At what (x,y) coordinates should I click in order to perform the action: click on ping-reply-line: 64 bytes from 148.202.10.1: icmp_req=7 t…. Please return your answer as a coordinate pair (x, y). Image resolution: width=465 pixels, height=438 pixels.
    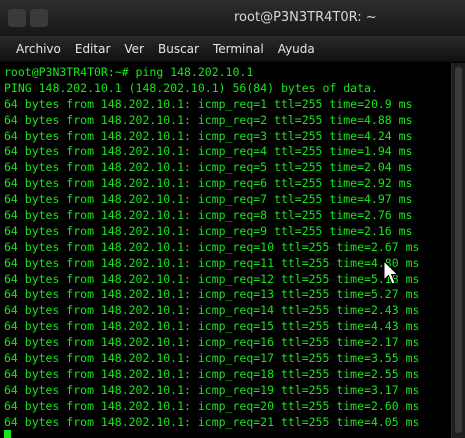
    Looking at the image, I should click on (208, 199).